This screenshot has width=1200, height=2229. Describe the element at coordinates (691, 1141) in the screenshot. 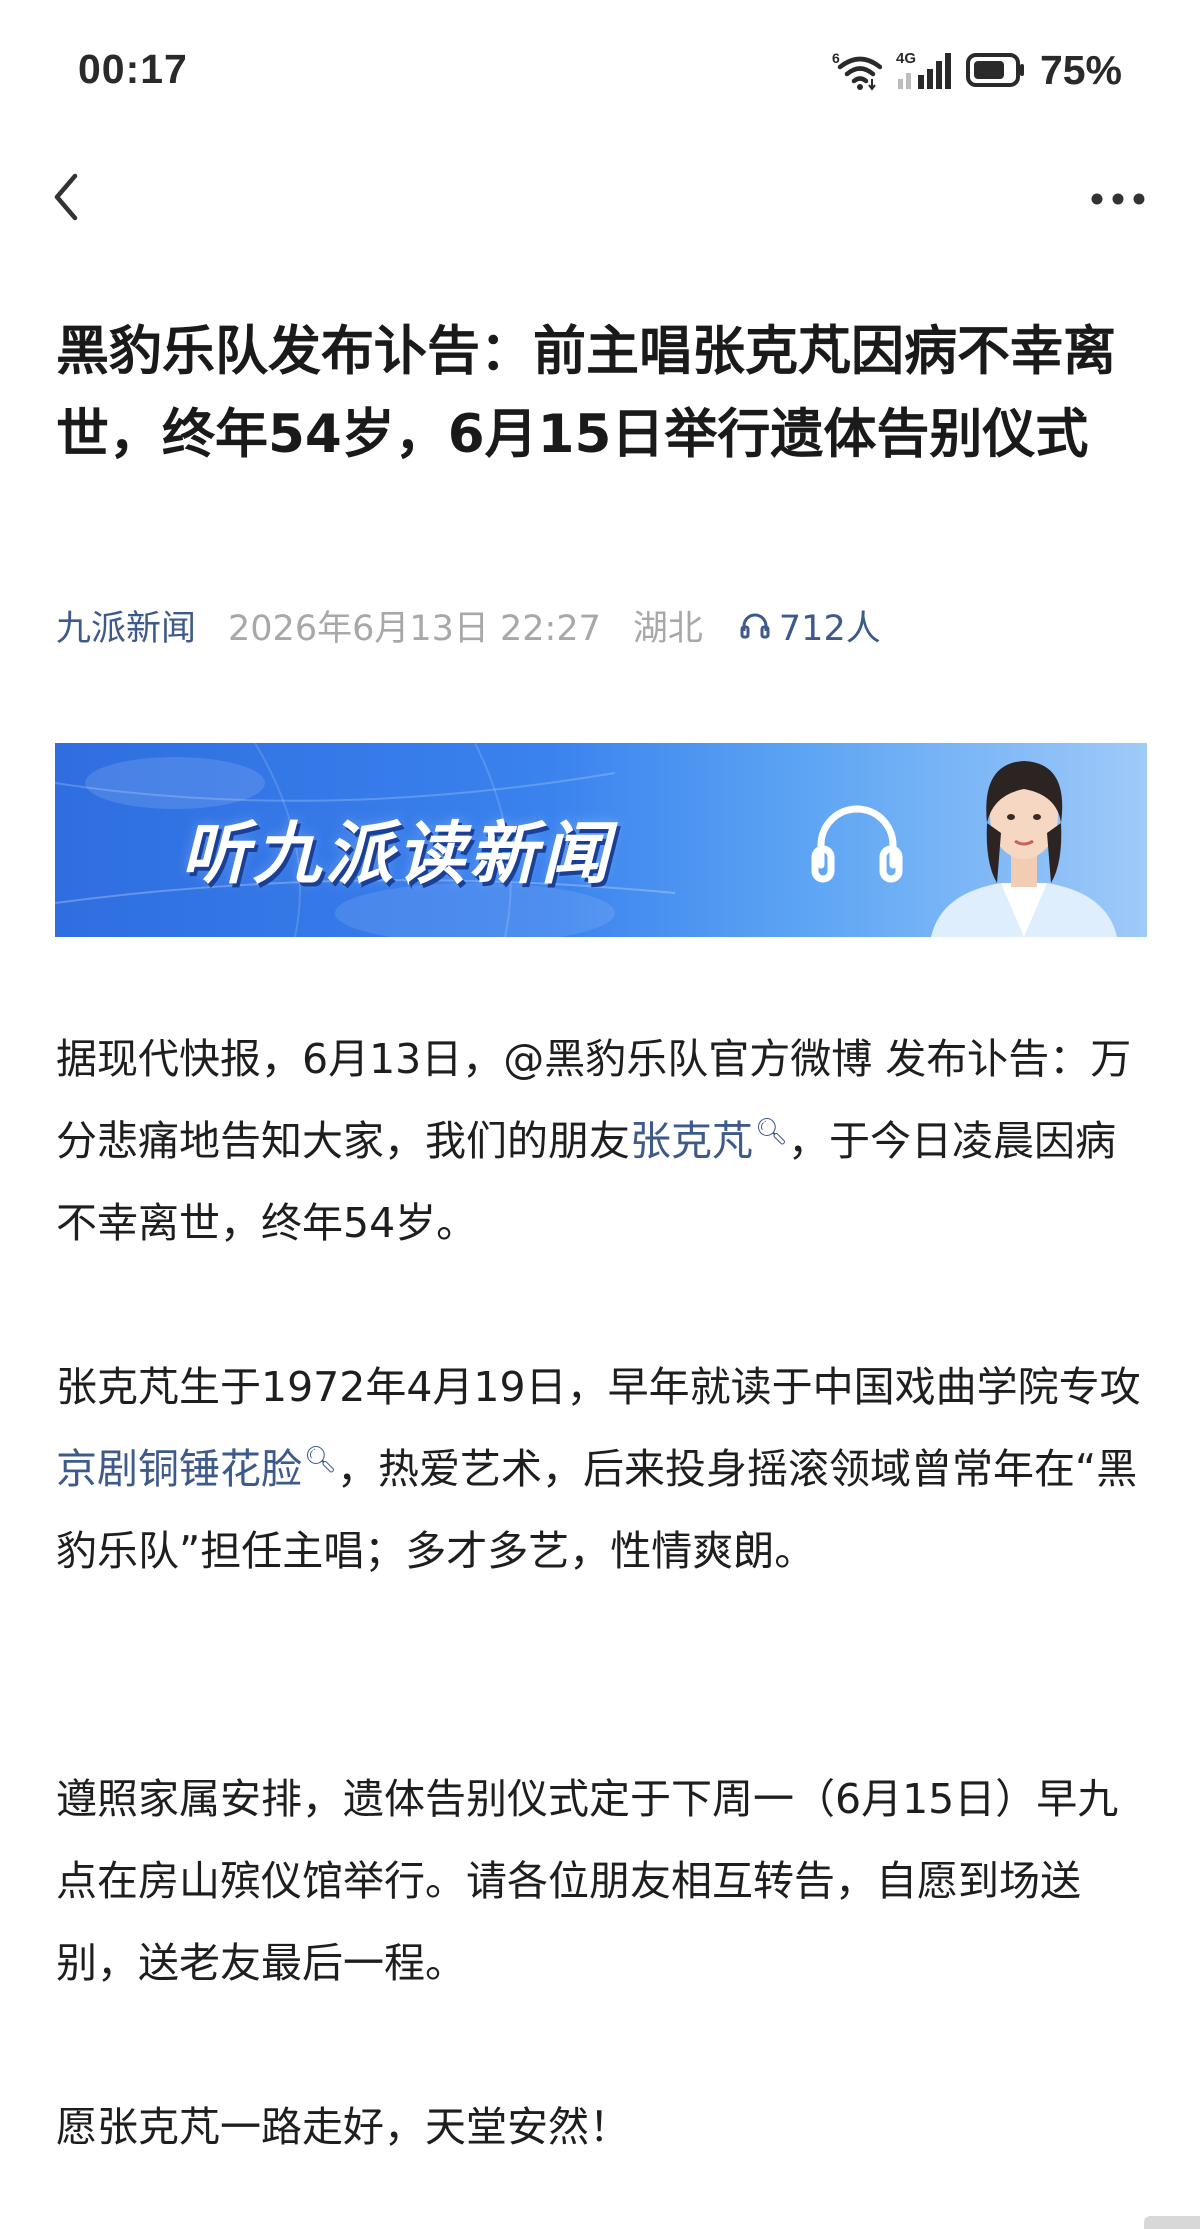

I see `link-text: 张克芃` at that location.